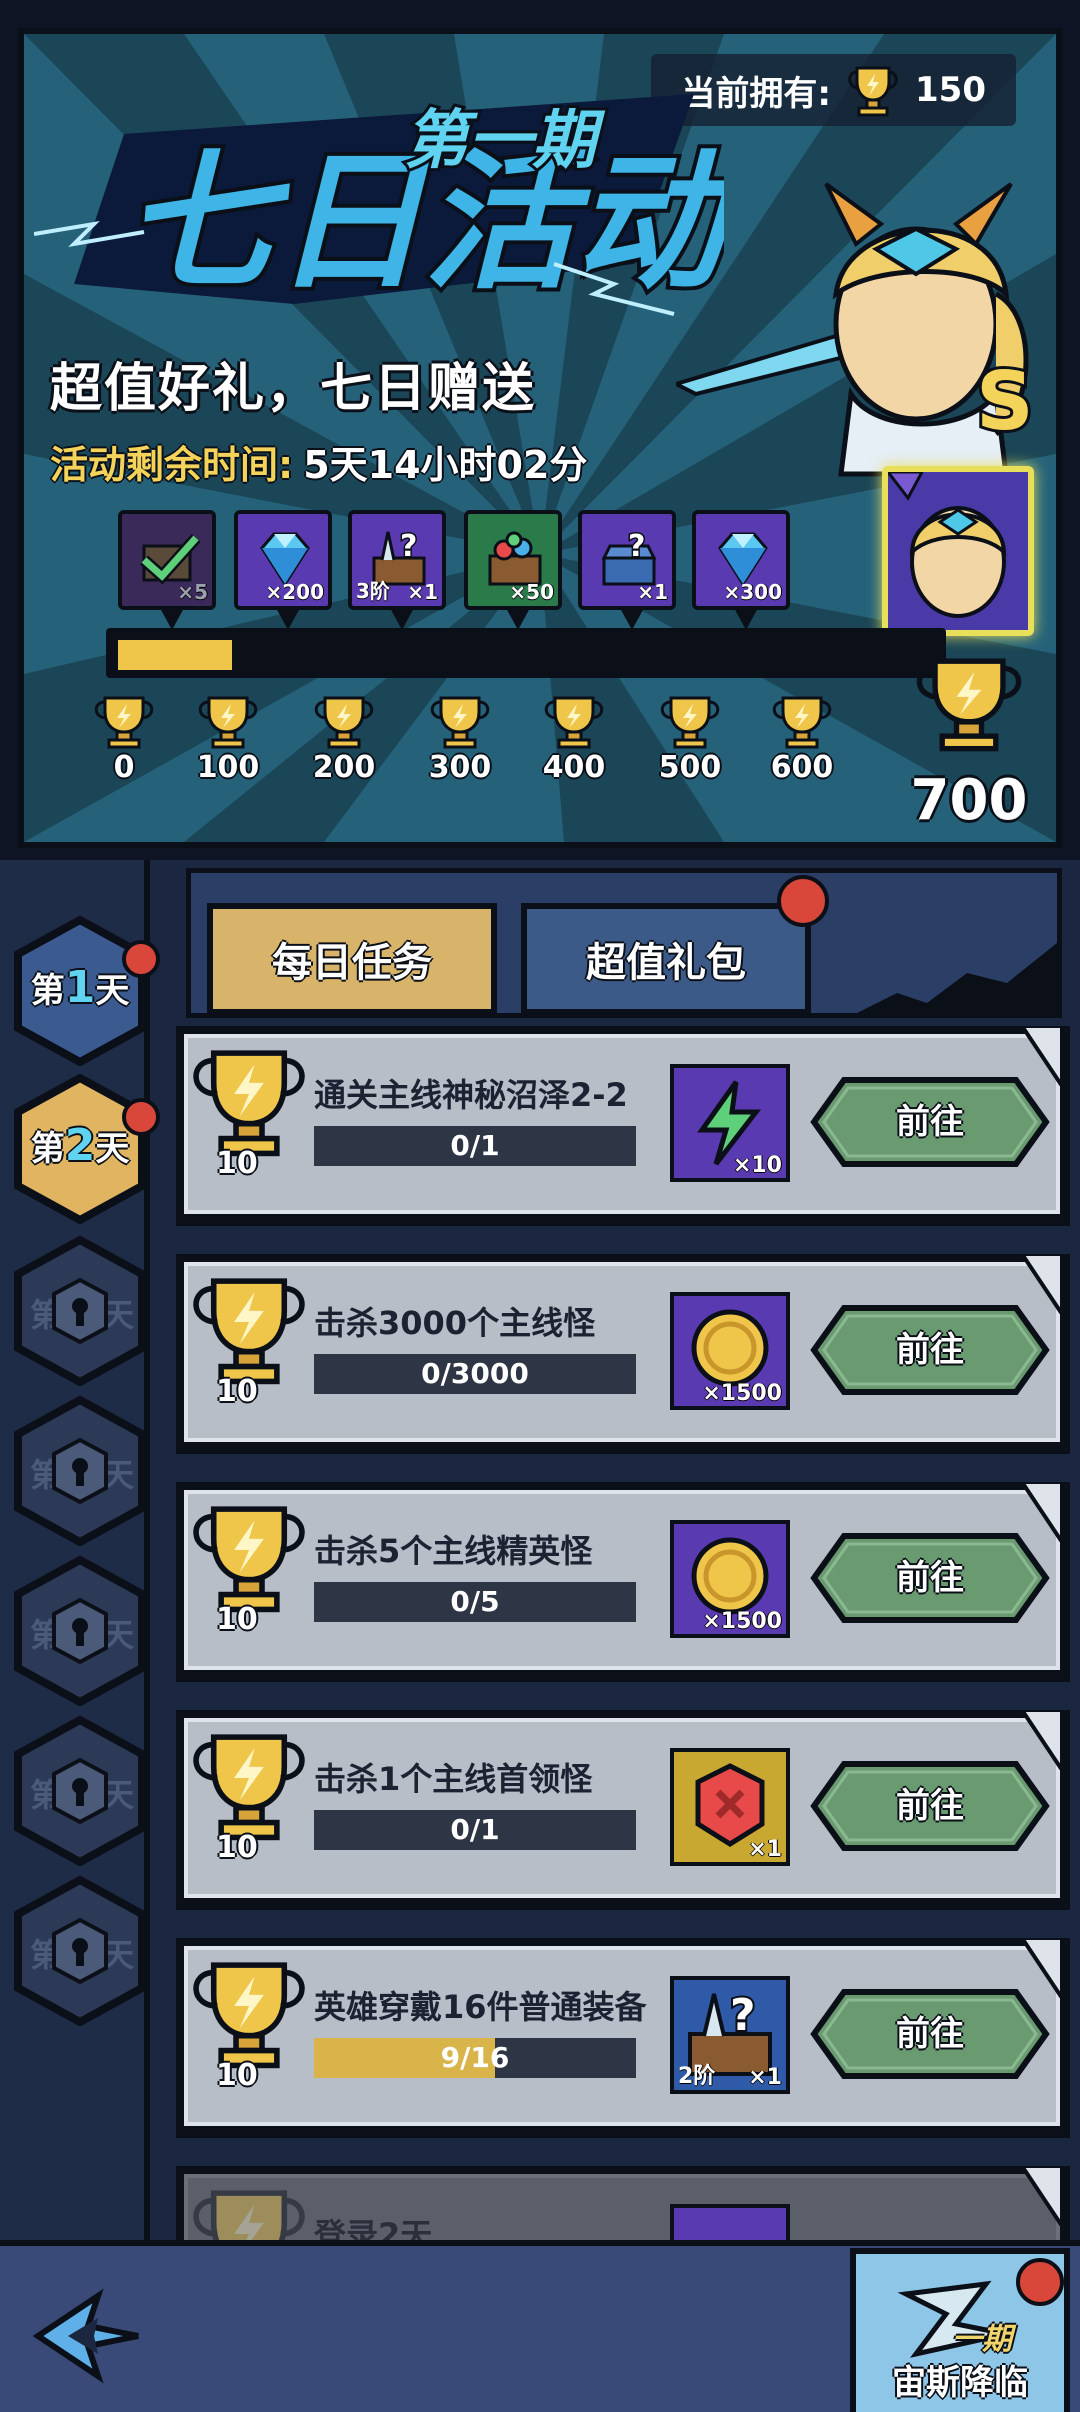 The width and height of the screenshot is (1080, 2412). Describe the element at coordinates (697, 2076) in the screenshot. I see `task-reward-tier: 2阶` at that location.